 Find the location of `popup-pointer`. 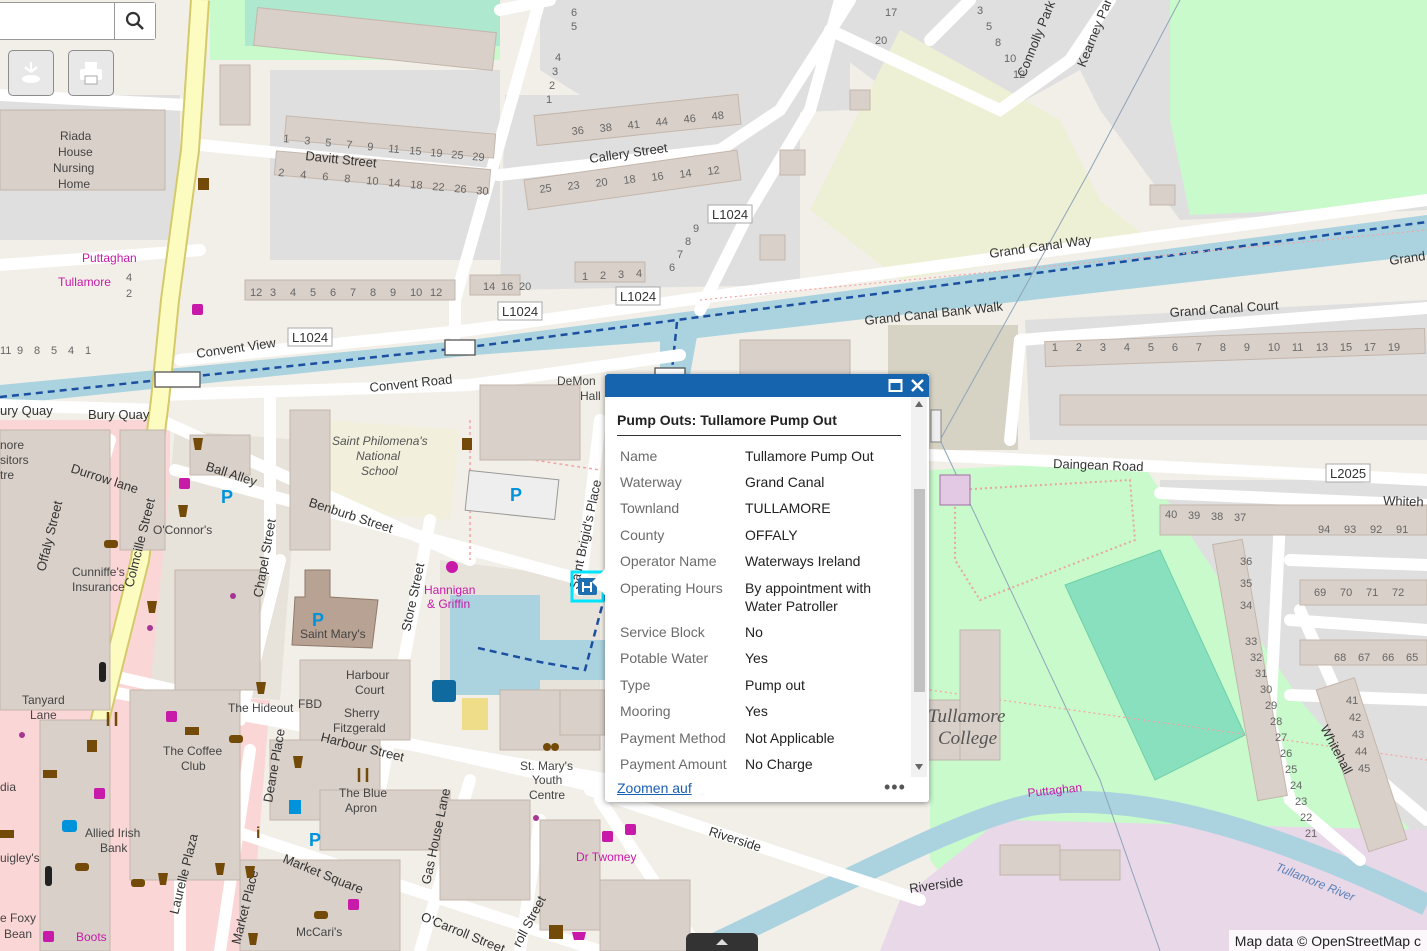

popup-pointer is located at coordinates (598, 582).